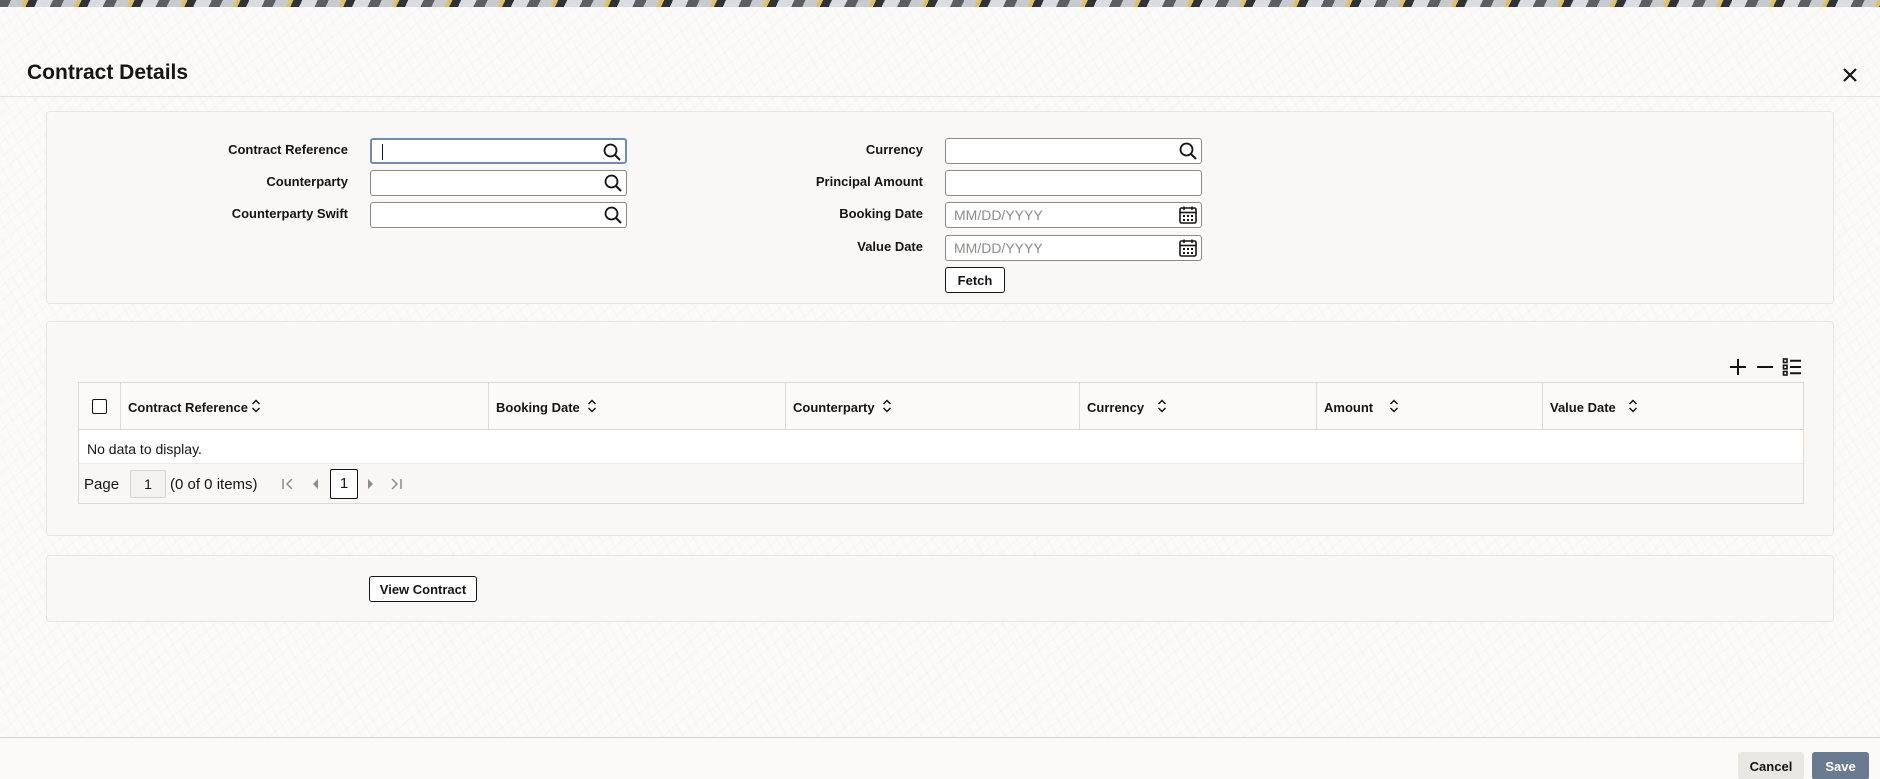 The height and width of the screenshot is (779, 1880). Describe the element at coordinates (1059, 183) in the screenshot. I see `principal-amount-input` at that location.